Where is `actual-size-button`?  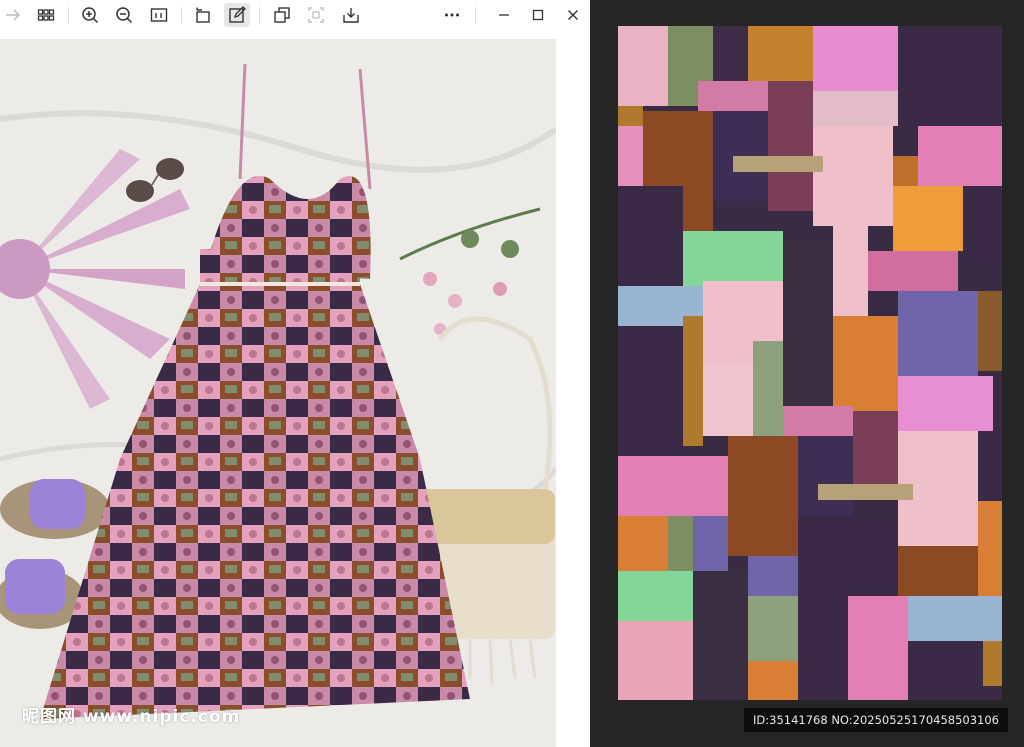 actual-size-button is located at coordinates (159, 15).